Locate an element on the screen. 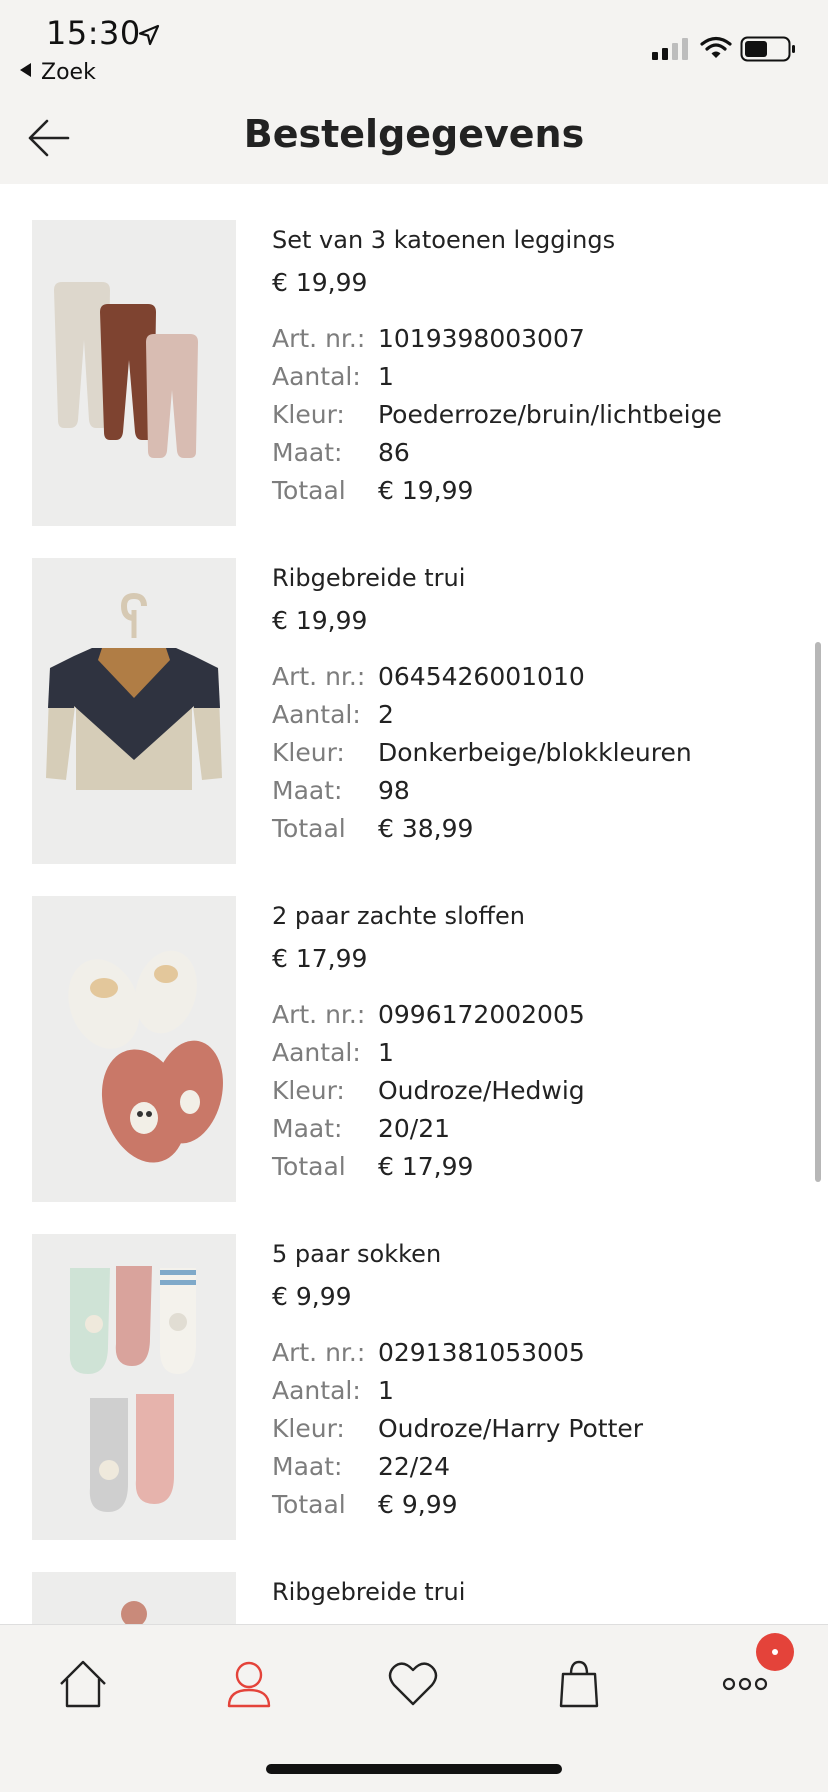  tab-account is located at coordinates (249, 1684).